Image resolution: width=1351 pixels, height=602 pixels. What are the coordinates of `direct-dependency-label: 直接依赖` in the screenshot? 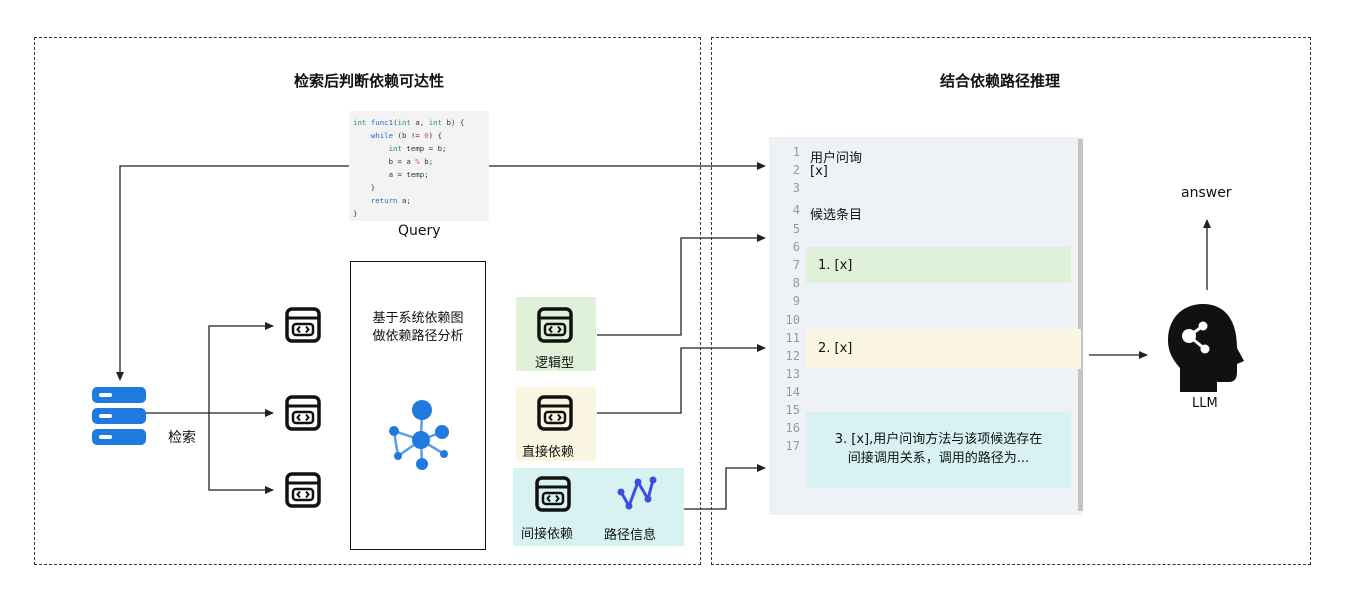 It's located at (548, 452).